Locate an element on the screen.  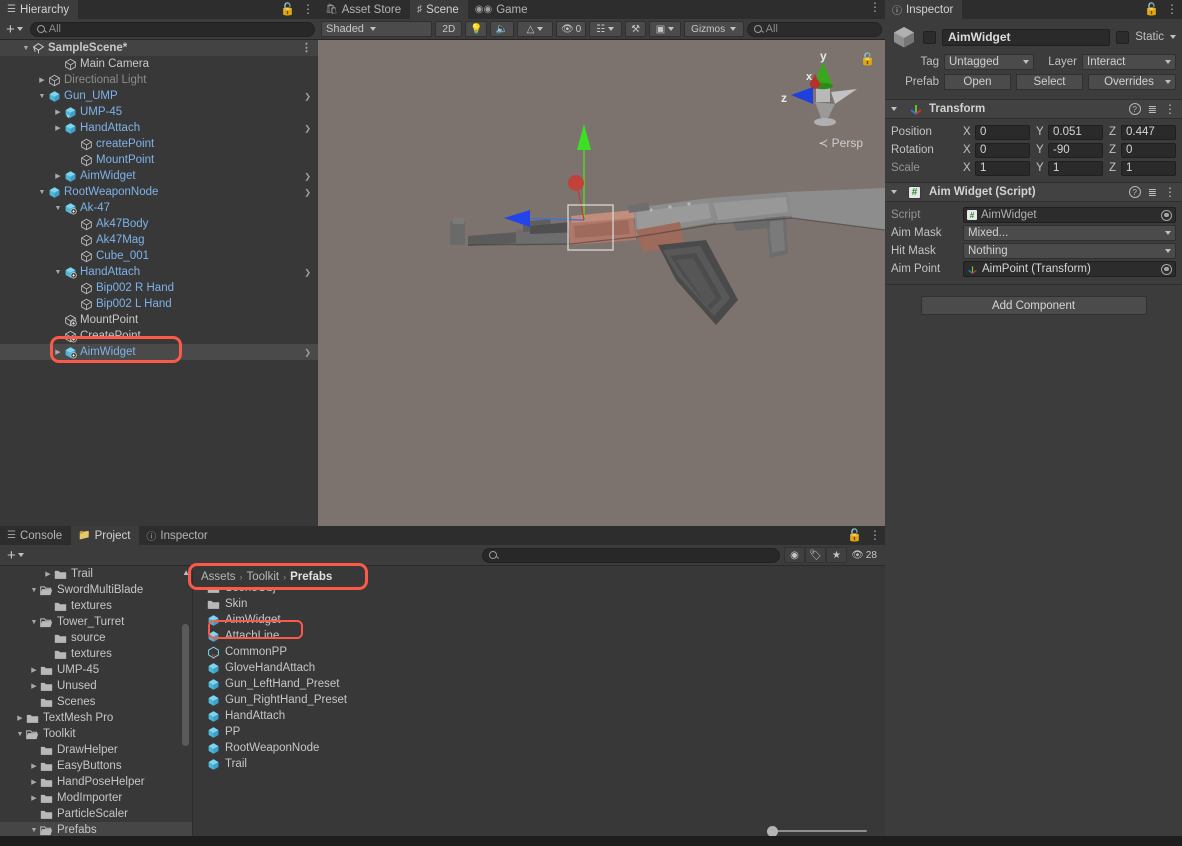
transform-y-field: 1 is located at coordinates (1075, 168).